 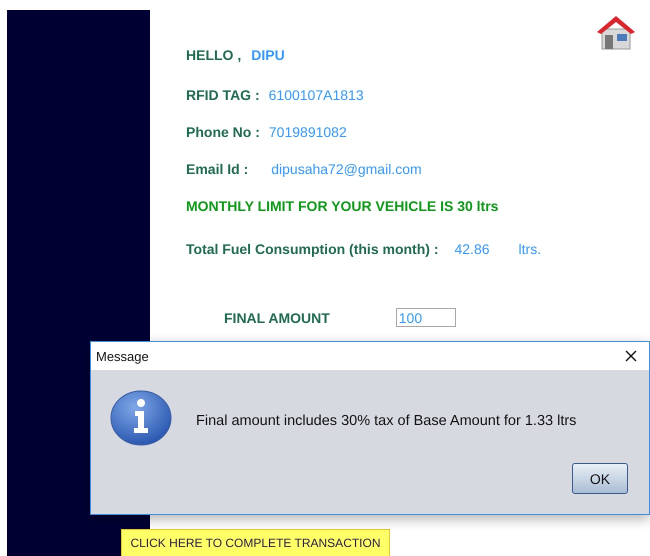 What do you see at coordinates (268, 55) in the screenshot?
I see `user-name: DIPU` at bounding box center [268, 55].